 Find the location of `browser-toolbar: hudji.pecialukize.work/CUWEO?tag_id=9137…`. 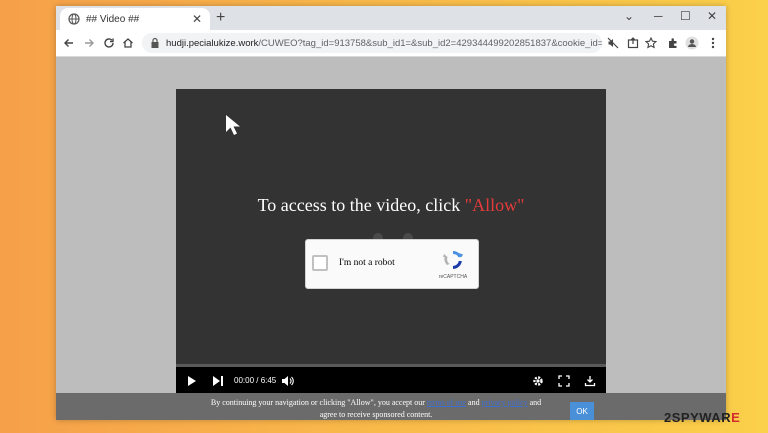

browser-toolbar: hudji.pecialukize.work/CUWEO?tag_id=9137… is located at coordinates (391, 43).